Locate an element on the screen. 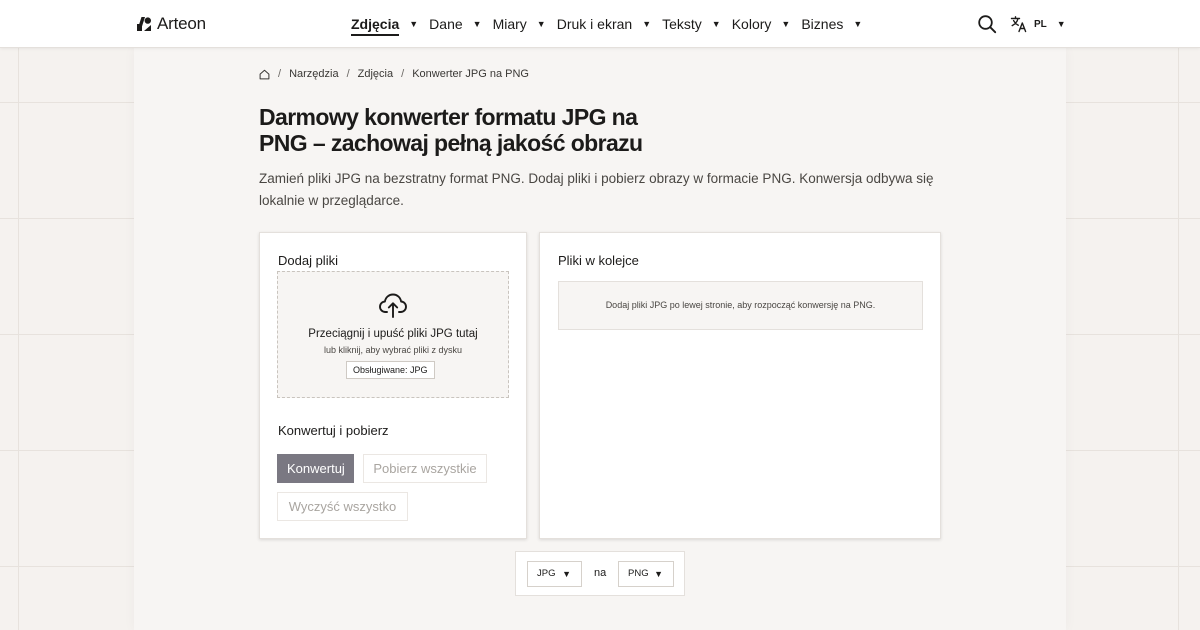 The width and height of the screenshot is (1200, 630). language-code: PL is located at coordinates (1040, 24).